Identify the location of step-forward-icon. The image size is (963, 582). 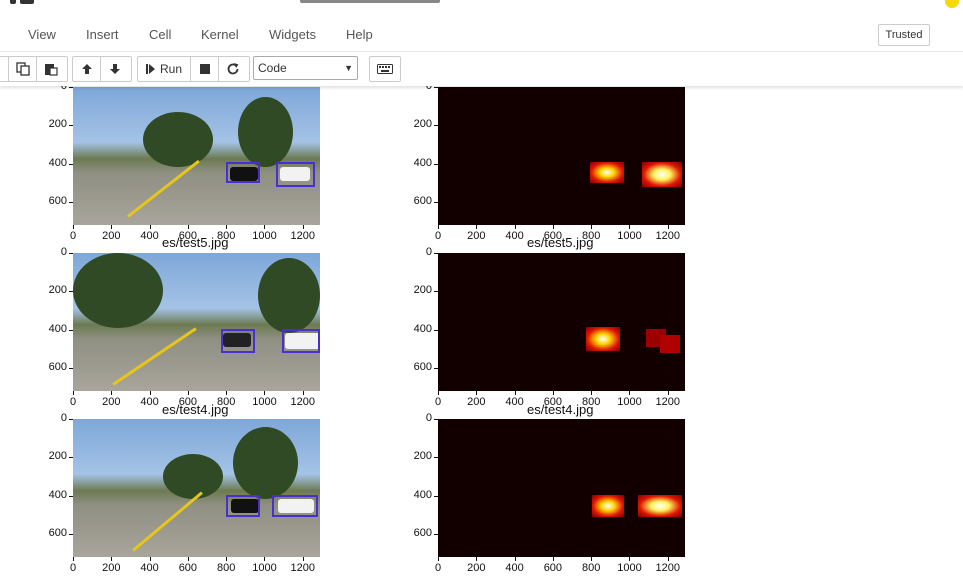
(150, 69).